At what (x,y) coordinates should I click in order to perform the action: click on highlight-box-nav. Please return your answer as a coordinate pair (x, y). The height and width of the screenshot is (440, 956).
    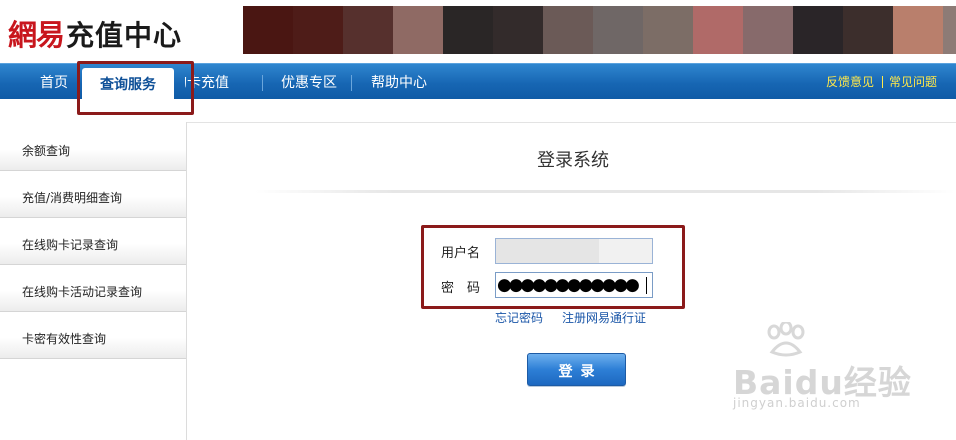
    Looking at the image, I should click on (135, 88).